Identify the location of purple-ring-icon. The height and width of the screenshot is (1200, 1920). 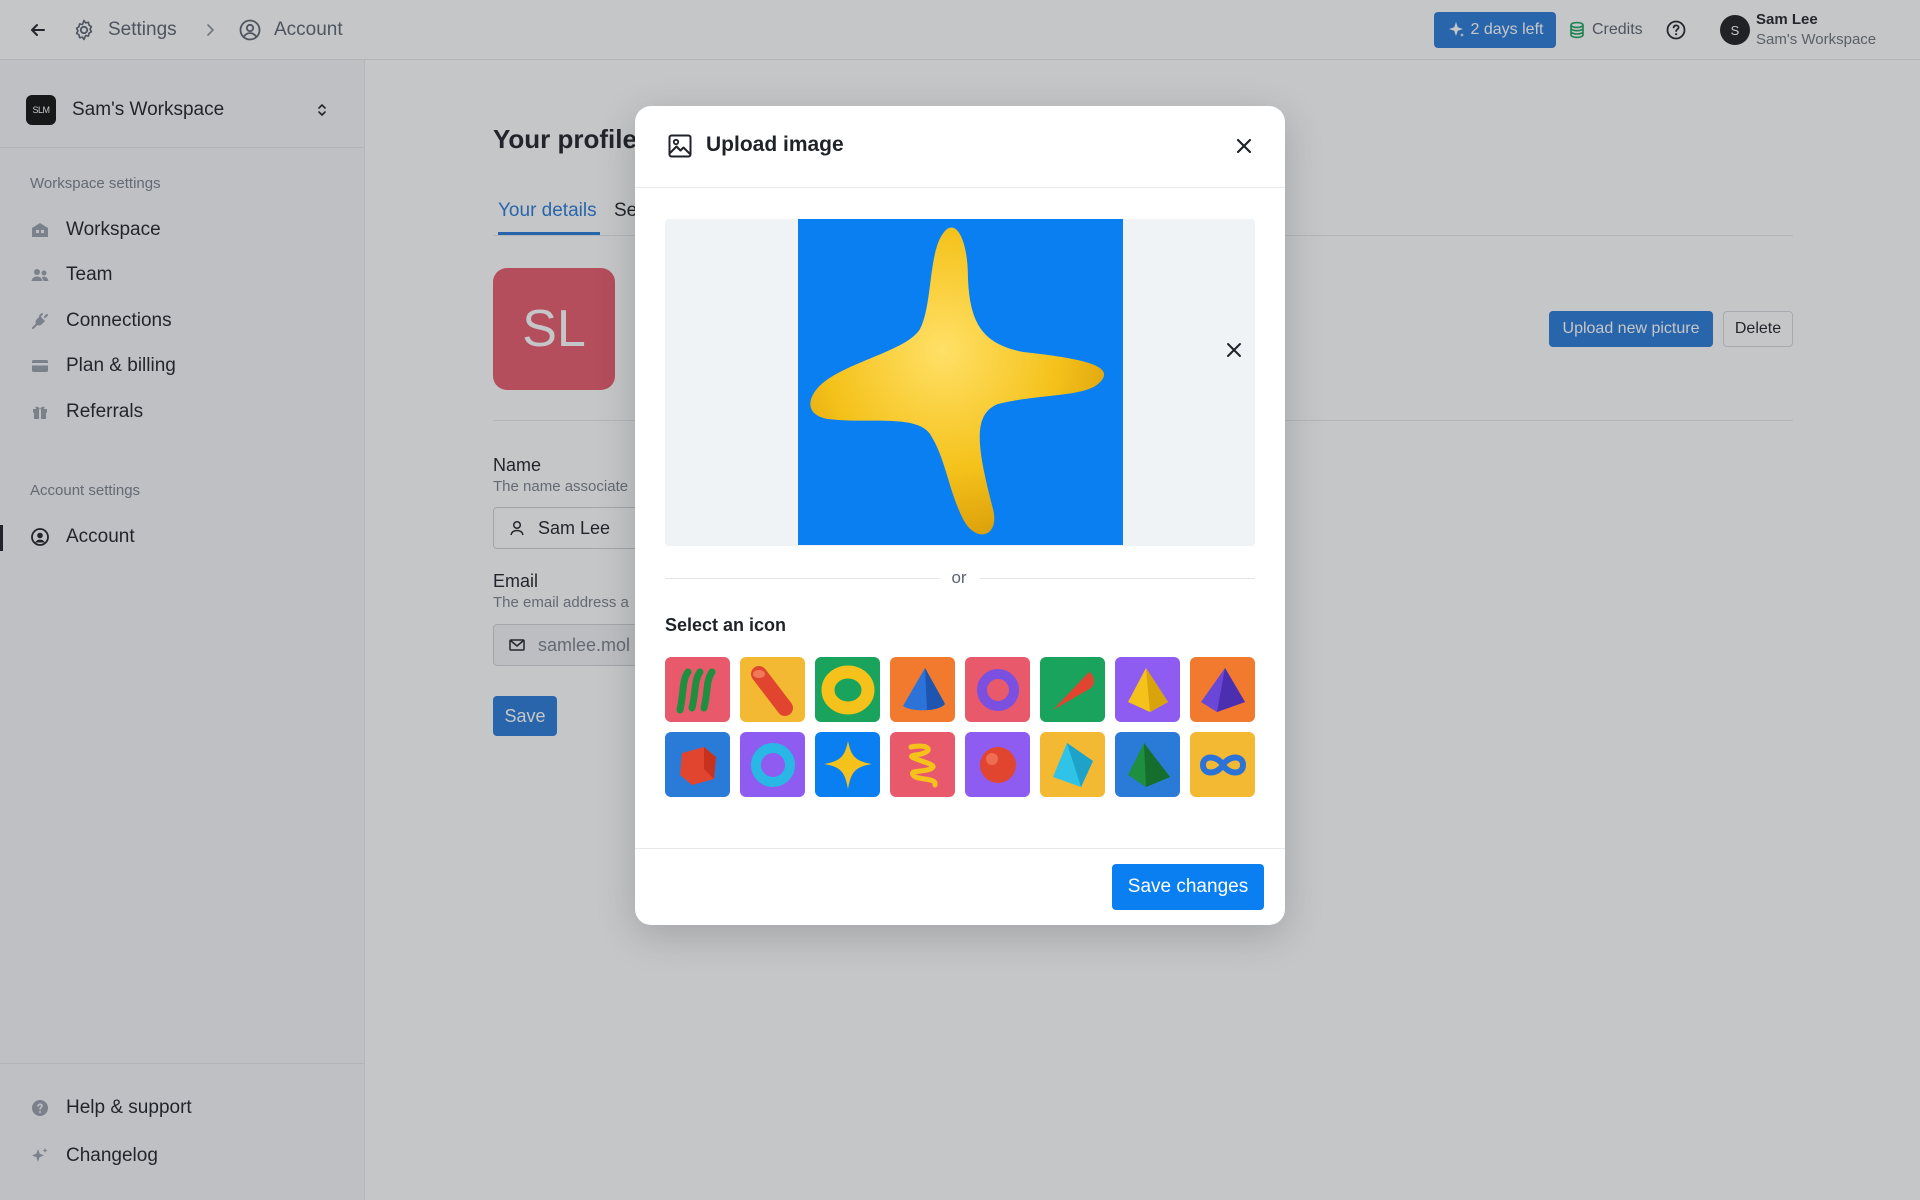
(997, 689).